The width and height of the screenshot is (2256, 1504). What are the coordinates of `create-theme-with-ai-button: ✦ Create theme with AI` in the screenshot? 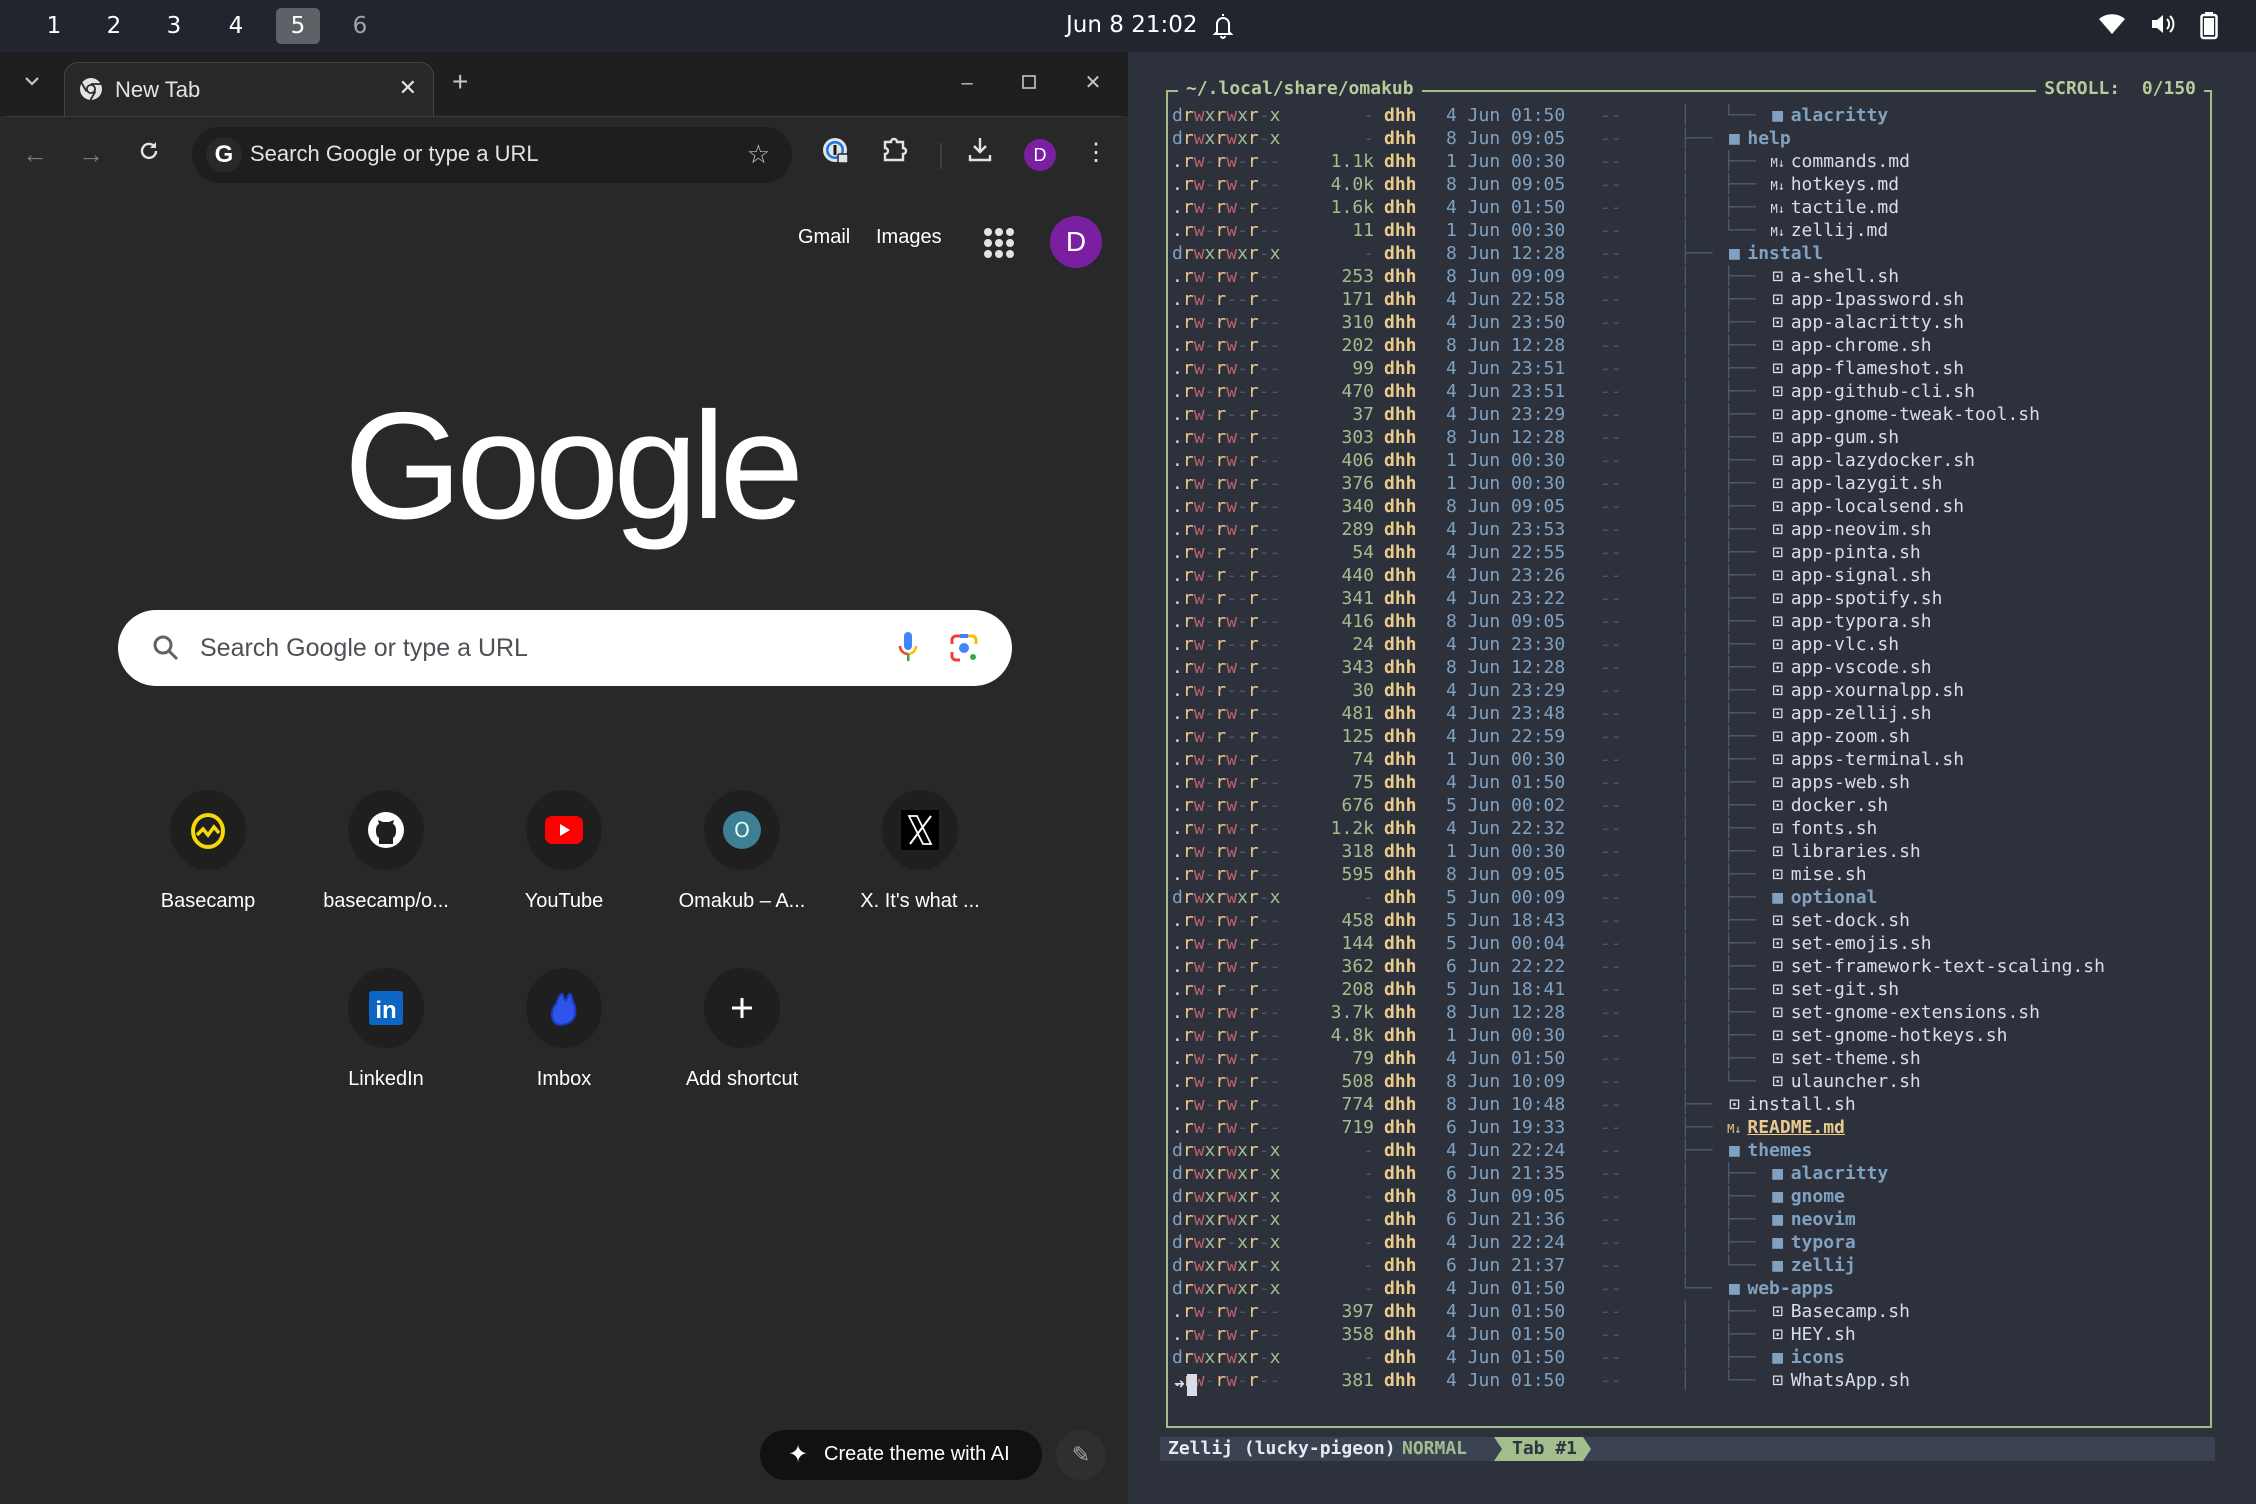 It's located at (901, 1455).